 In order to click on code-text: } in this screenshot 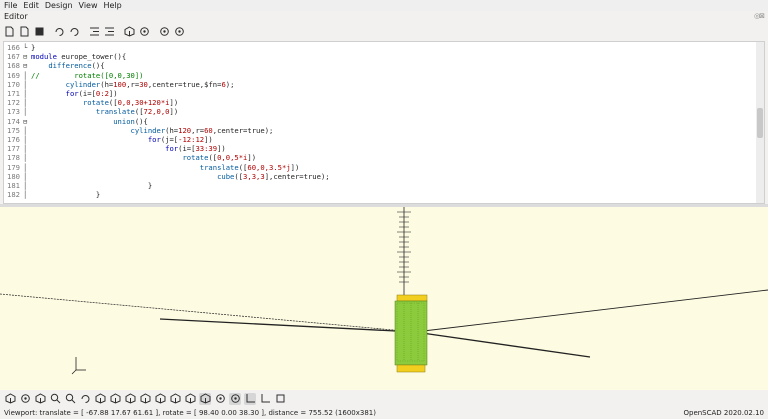, I will do `click(65, 194)`.